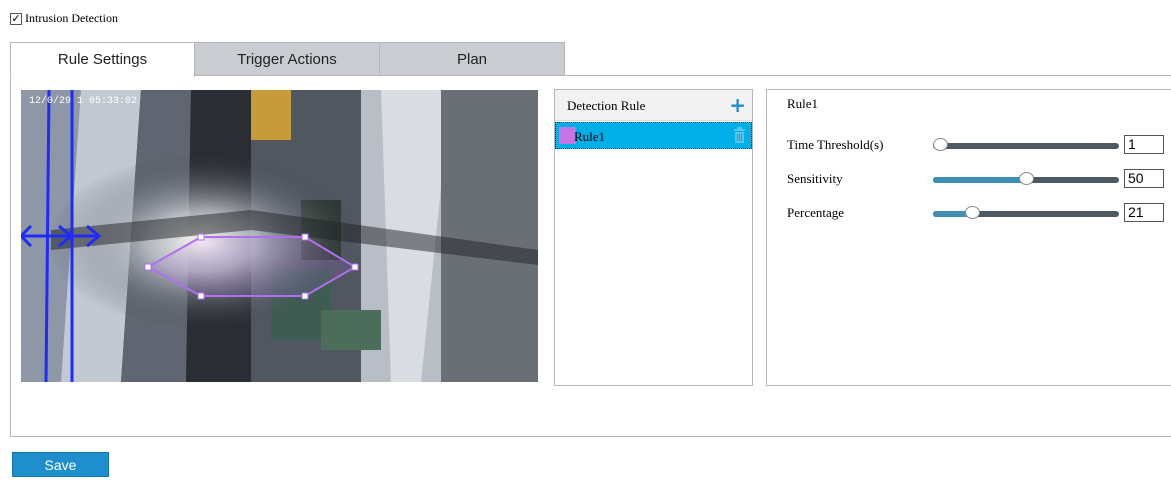 The width and height of the screenshot is (1171, 481). What do you see at coordinates (60, 464) in the screenshot?
I see `save-button: Save` at bounding box center [60, 464].